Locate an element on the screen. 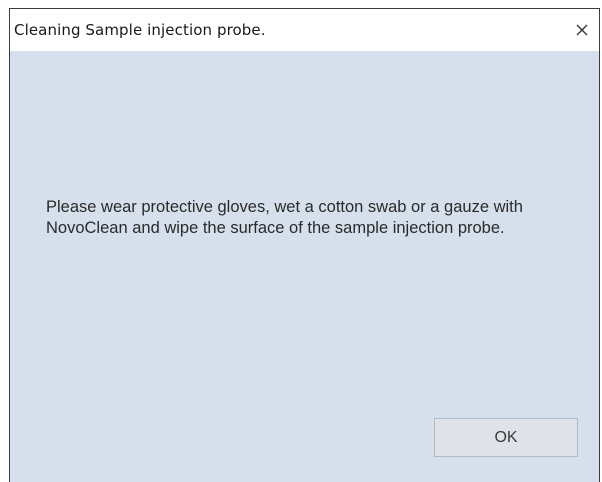 Image resolution: width=602 pixels, height=482 pixels. dialog-title: Cleaning Sample injection probe. is located at coordinates (140, 30).